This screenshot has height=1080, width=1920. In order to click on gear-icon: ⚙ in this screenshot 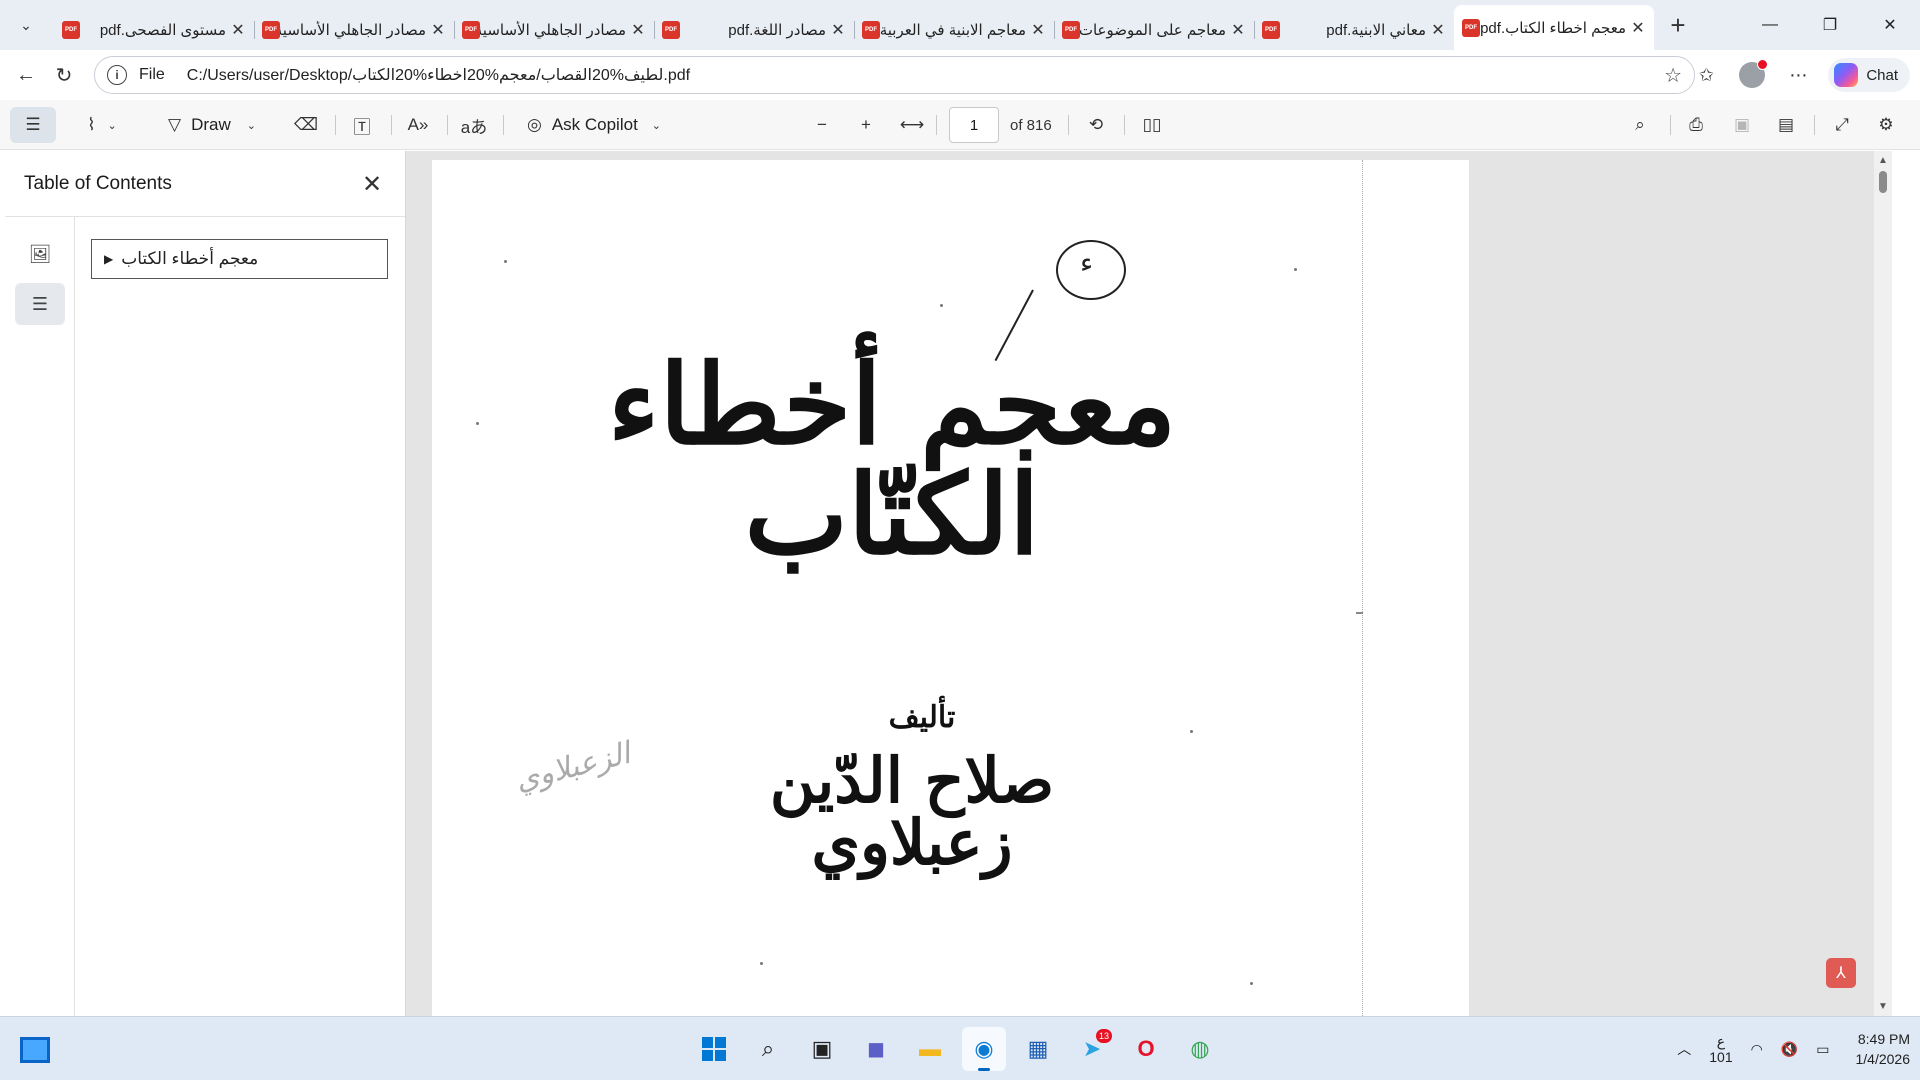, I will do `click(1886, 124)`.